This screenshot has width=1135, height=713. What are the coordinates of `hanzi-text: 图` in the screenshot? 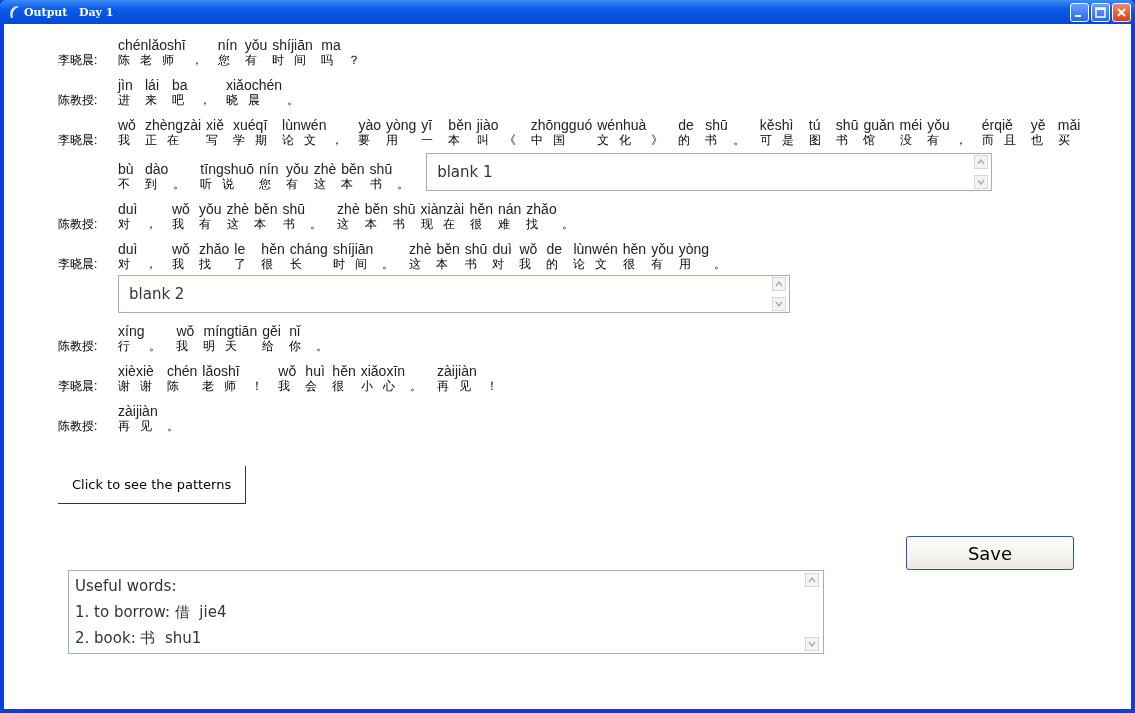 It's located at (819, 140).